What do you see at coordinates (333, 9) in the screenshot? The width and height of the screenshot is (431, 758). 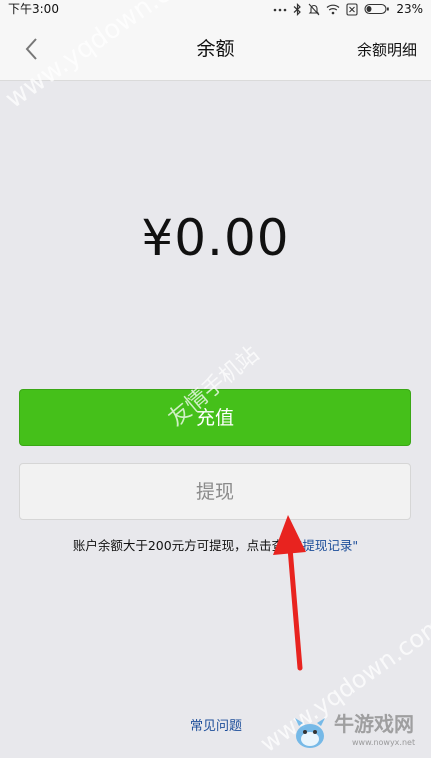 I see `wifi-icon` at bounding box center [333, 9].